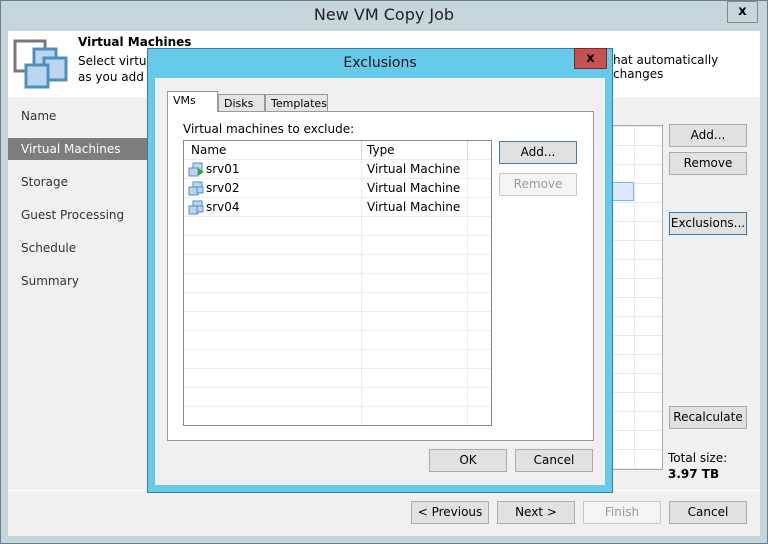 The width and height of the screenshot is (768, 544). What do you see at coordinates (78, 281) in the screenshot?
I see `step-summary: Summary` at bounding box center [78, 281].